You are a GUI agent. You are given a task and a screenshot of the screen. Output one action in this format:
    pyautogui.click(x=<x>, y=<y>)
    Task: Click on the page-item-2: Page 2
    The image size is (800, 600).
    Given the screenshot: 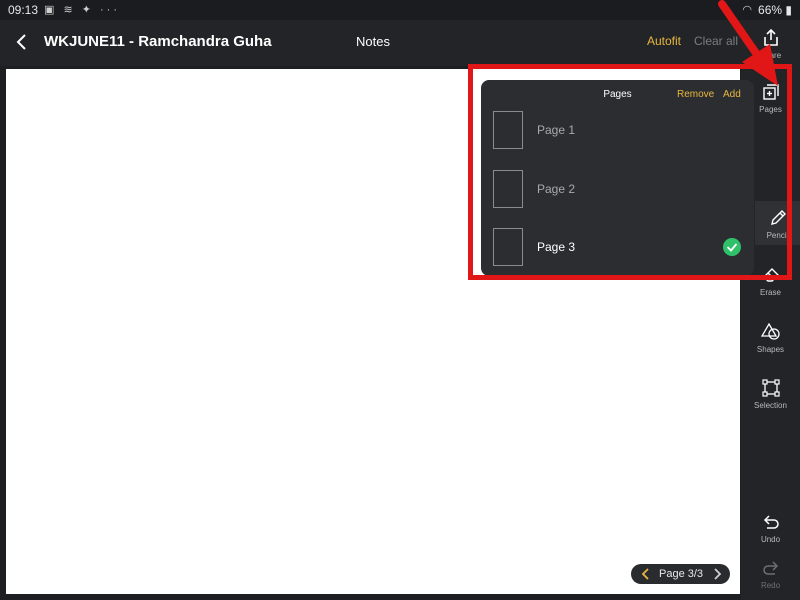 What is the action you would take?
    pyautogui.click(x=617, y=194)
    